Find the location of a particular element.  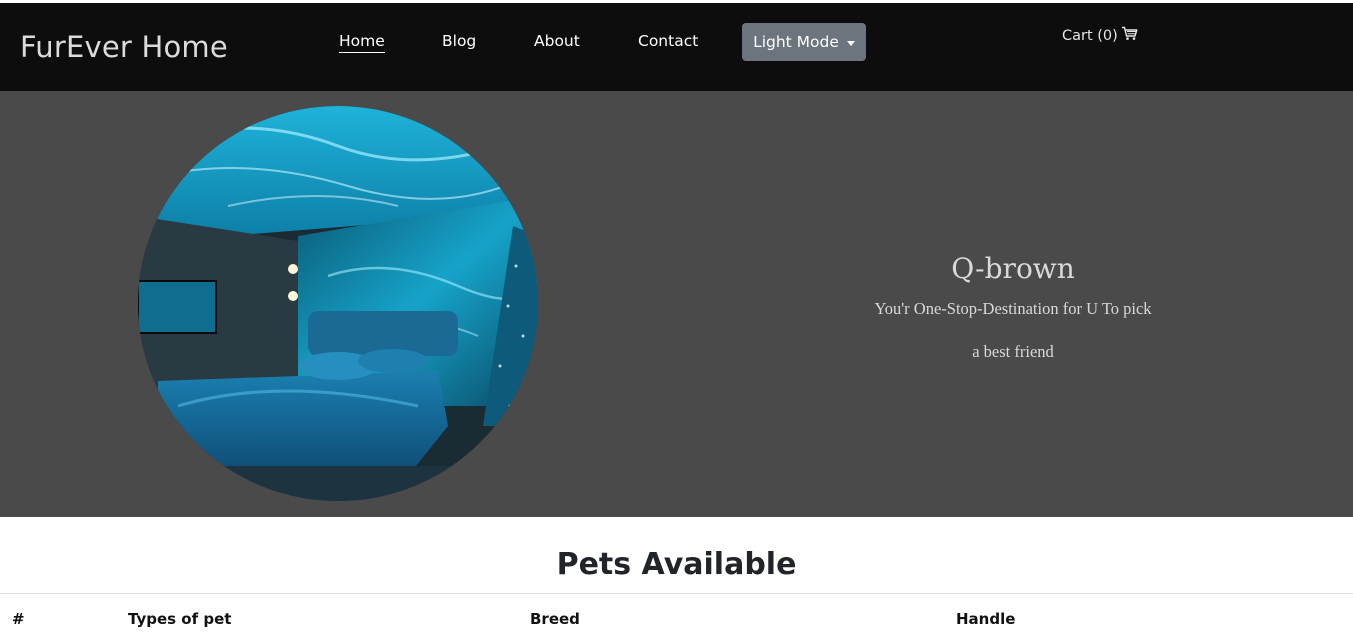

table-header-handle: Handle is located at coordinates (986, 619).